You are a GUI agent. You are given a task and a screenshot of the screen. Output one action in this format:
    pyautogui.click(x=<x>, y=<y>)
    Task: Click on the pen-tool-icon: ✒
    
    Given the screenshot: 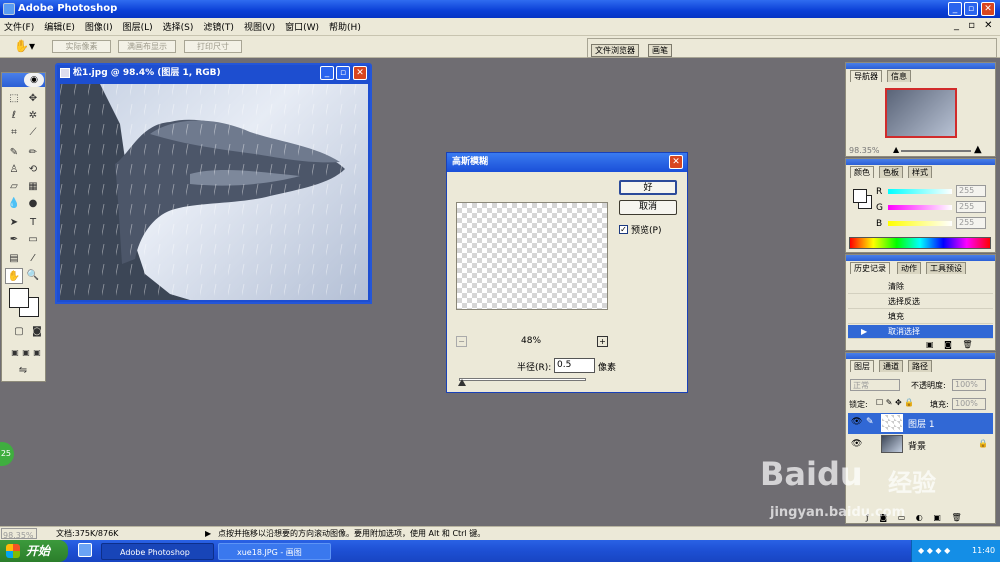 What is the action you would take?
    pyautogui.click(x=14, y=240)
    